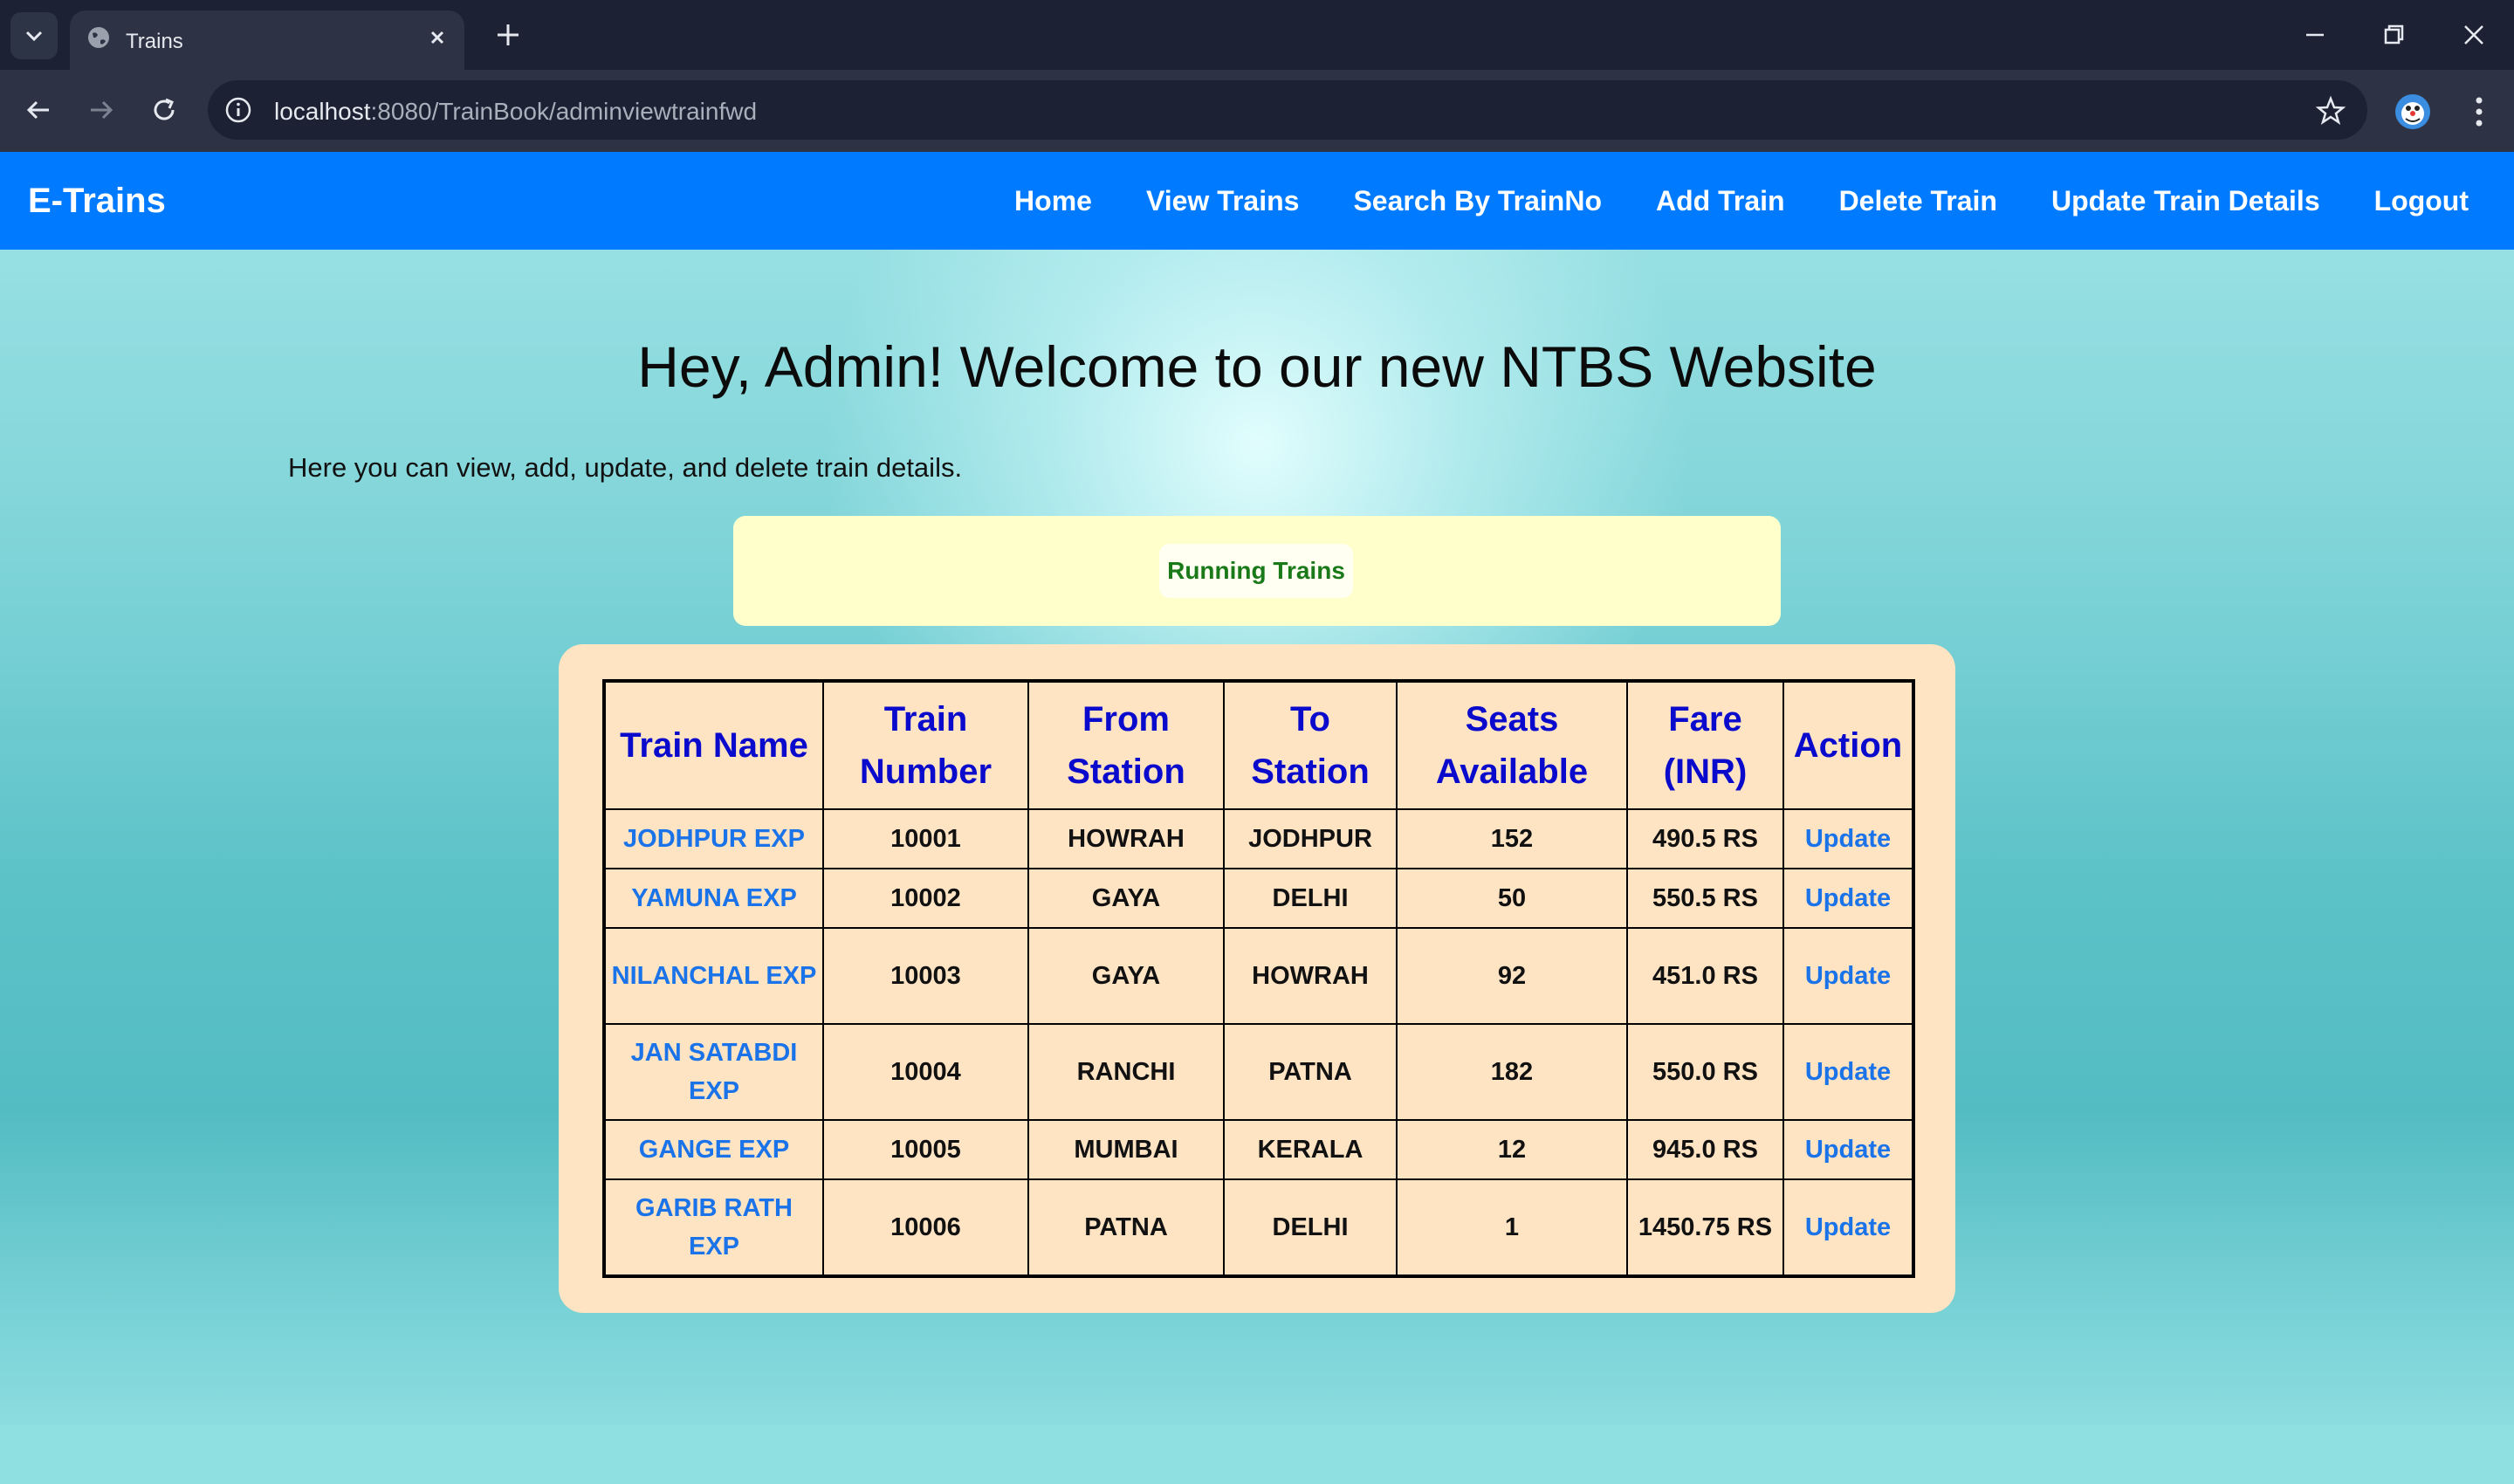  What do you see at coordinates (1257, 35) in the screenshot?
I see `browser-tabstrip: Trains` at bounding box center [1257, 35].